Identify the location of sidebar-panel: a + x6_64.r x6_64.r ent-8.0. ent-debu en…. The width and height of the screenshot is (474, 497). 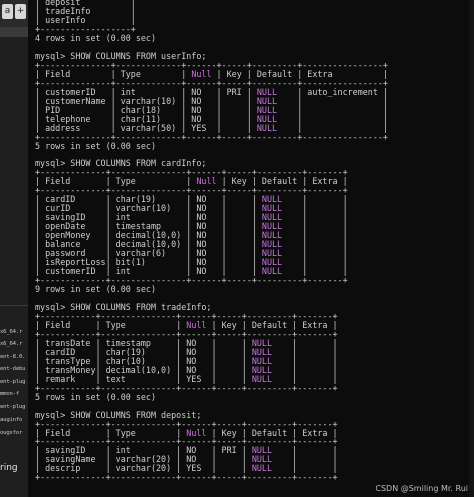
(14, 248).